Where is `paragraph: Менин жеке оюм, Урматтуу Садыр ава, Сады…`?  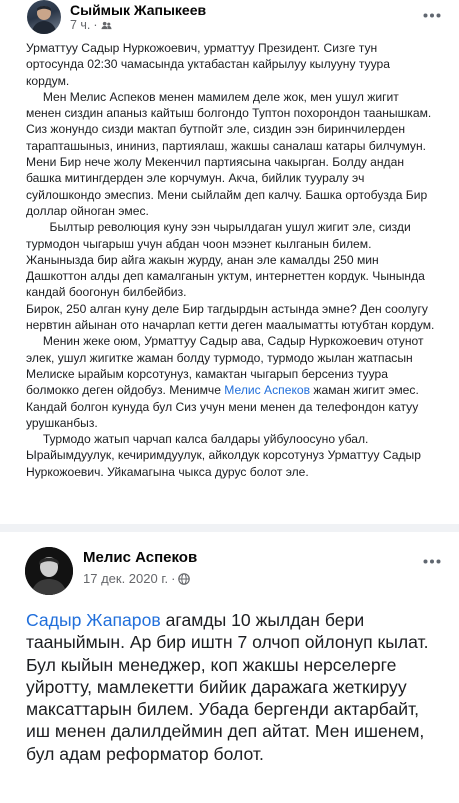 paragraph: Менин жеке оюм, Урматтуу Садыр ава, Сады… is located at coordinates (226, 382).